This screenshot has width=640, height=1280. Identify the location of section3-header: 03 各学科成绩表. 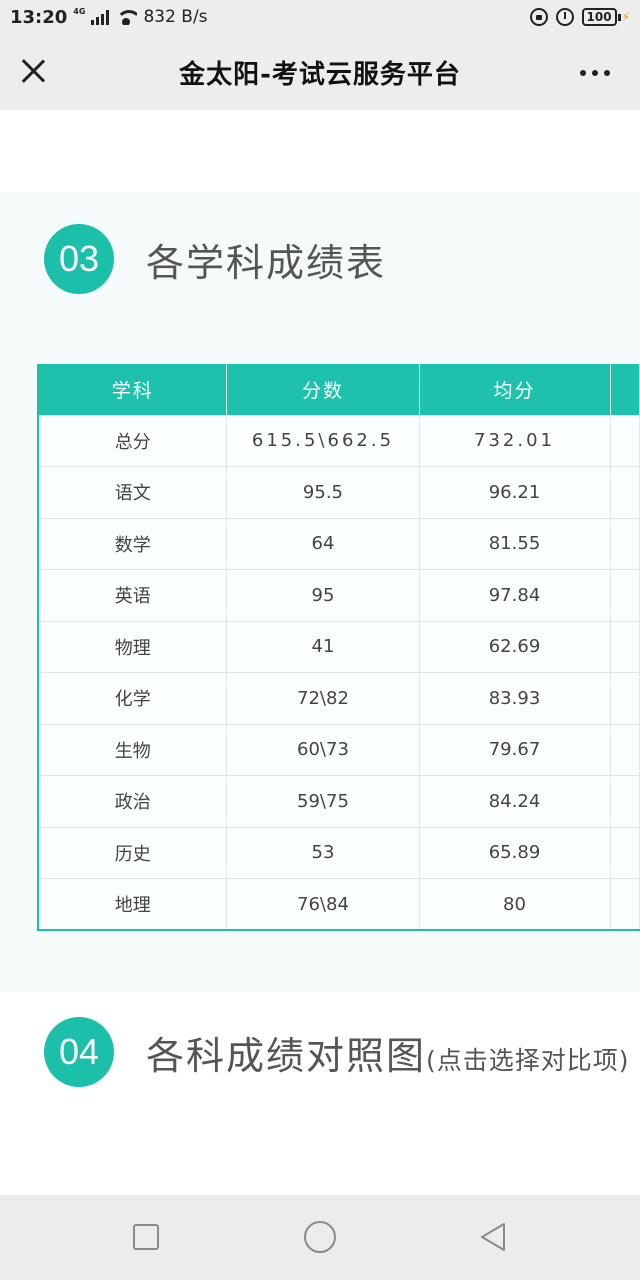
(215, 259).